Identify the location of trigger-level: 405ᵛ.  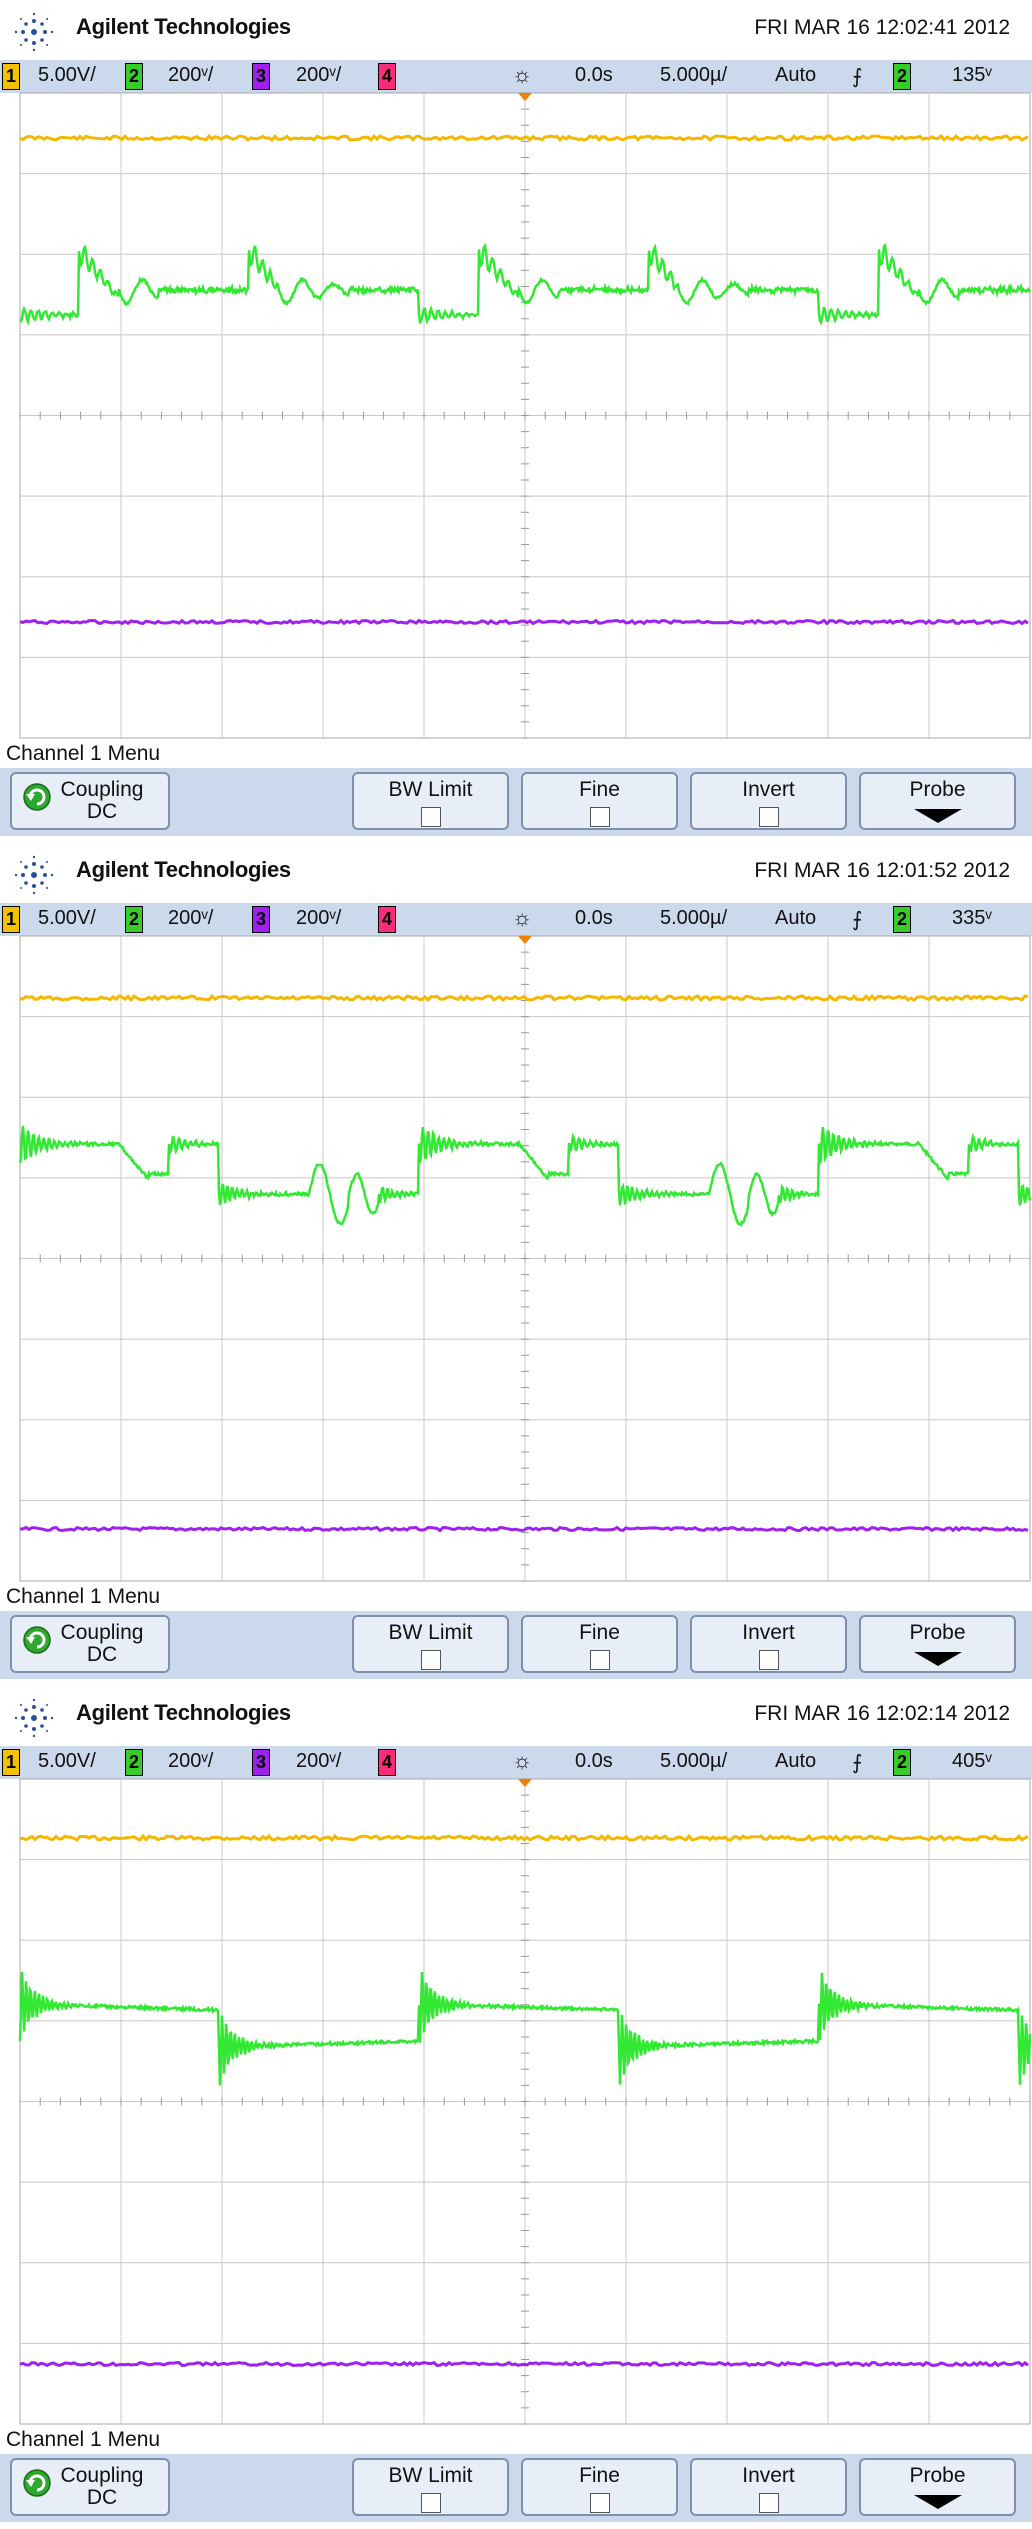
(972, 1761).